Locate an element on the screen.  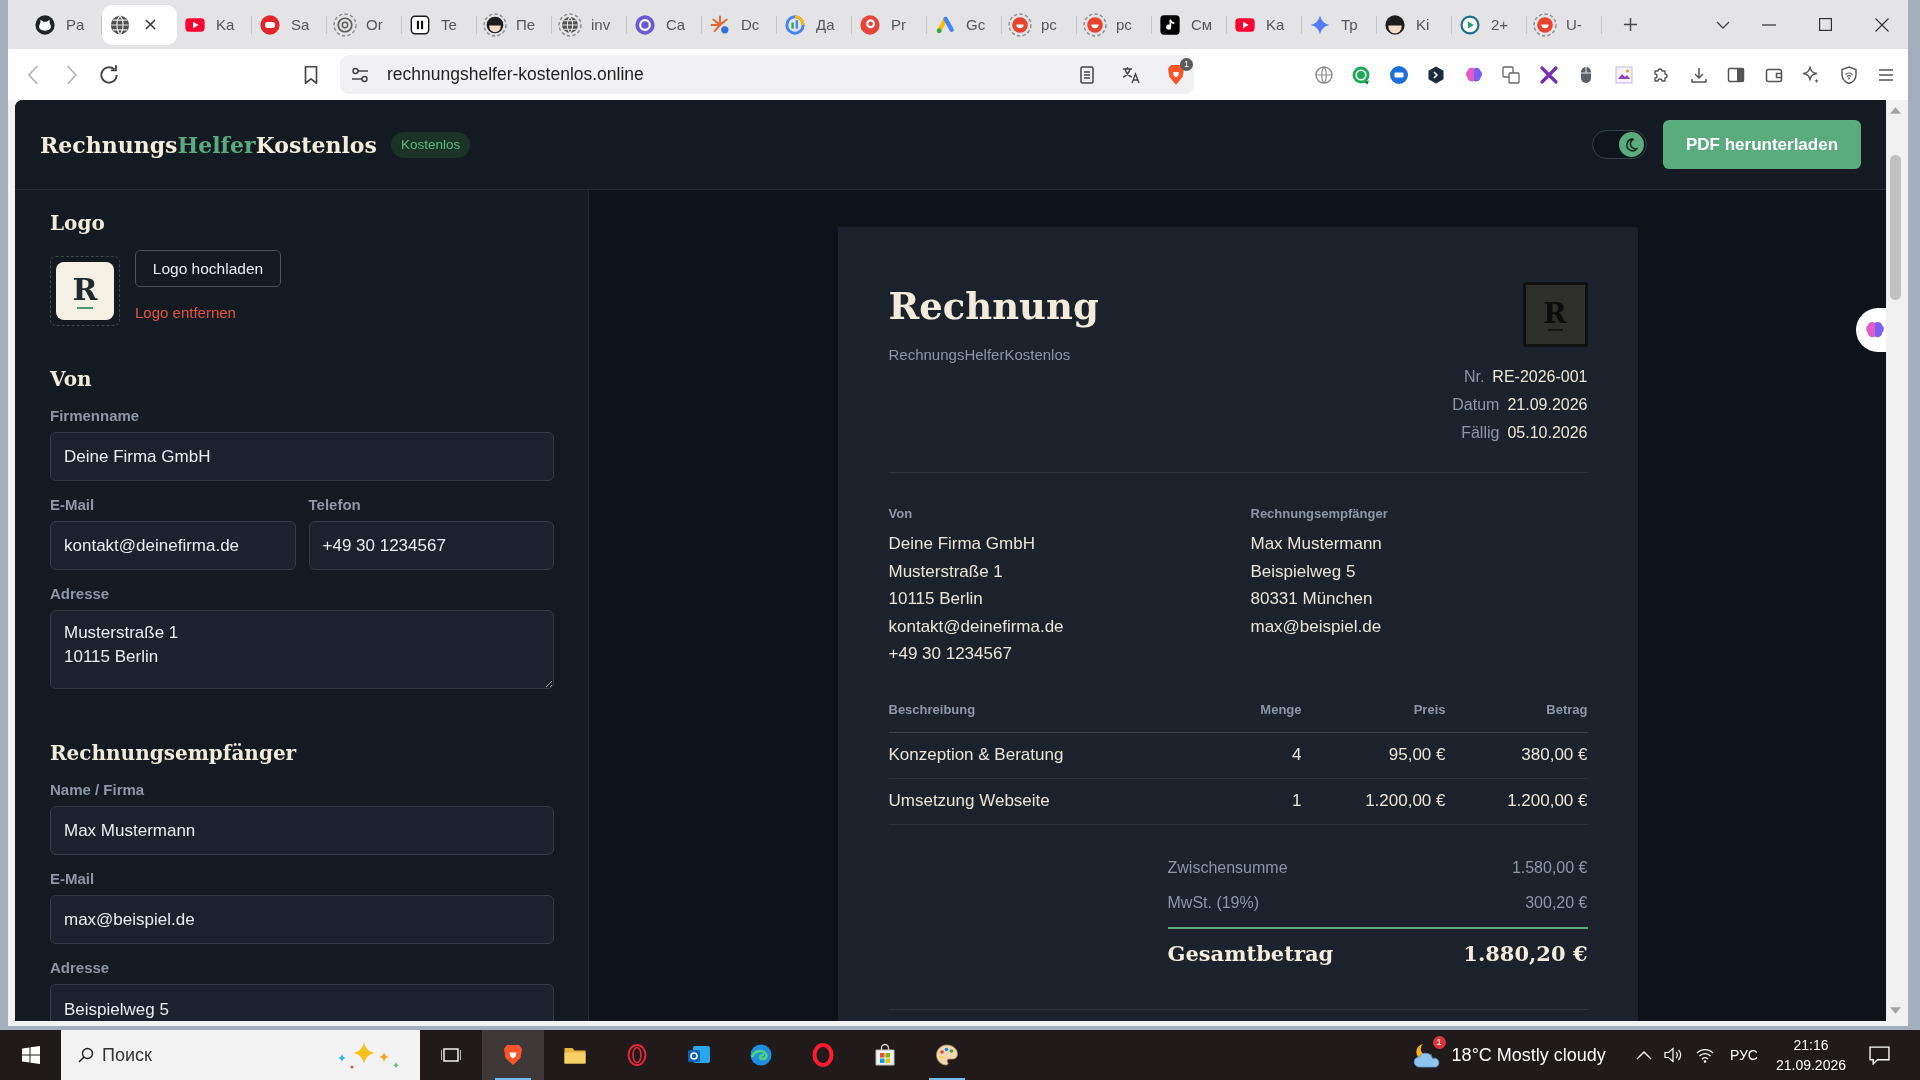
logo-dropzone: R is located at coordinates (85, 291).